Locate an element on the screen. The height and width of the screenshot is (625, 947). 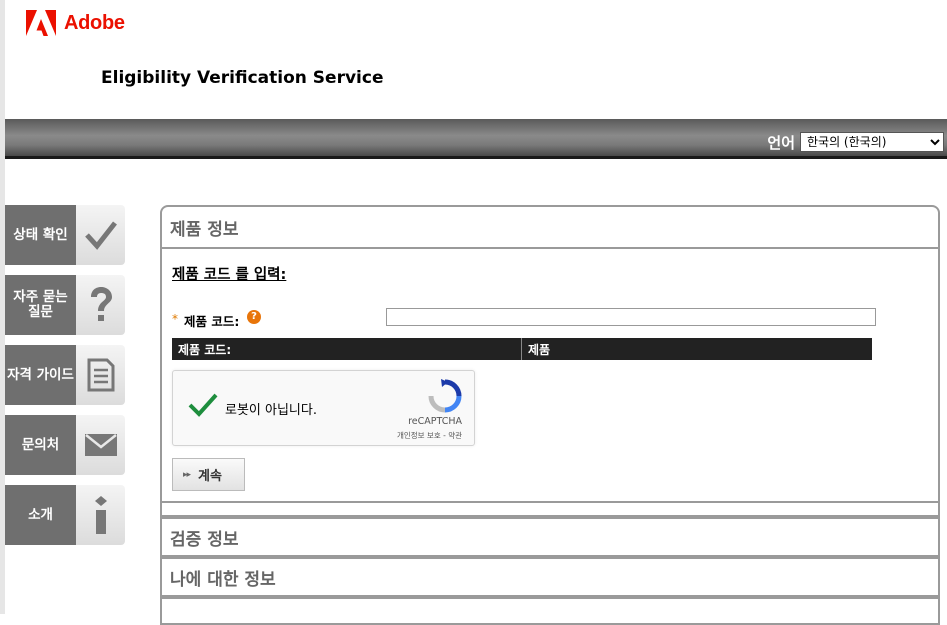
nav-item-status-check: 상태 확인 is located at coordinates (65, 235).